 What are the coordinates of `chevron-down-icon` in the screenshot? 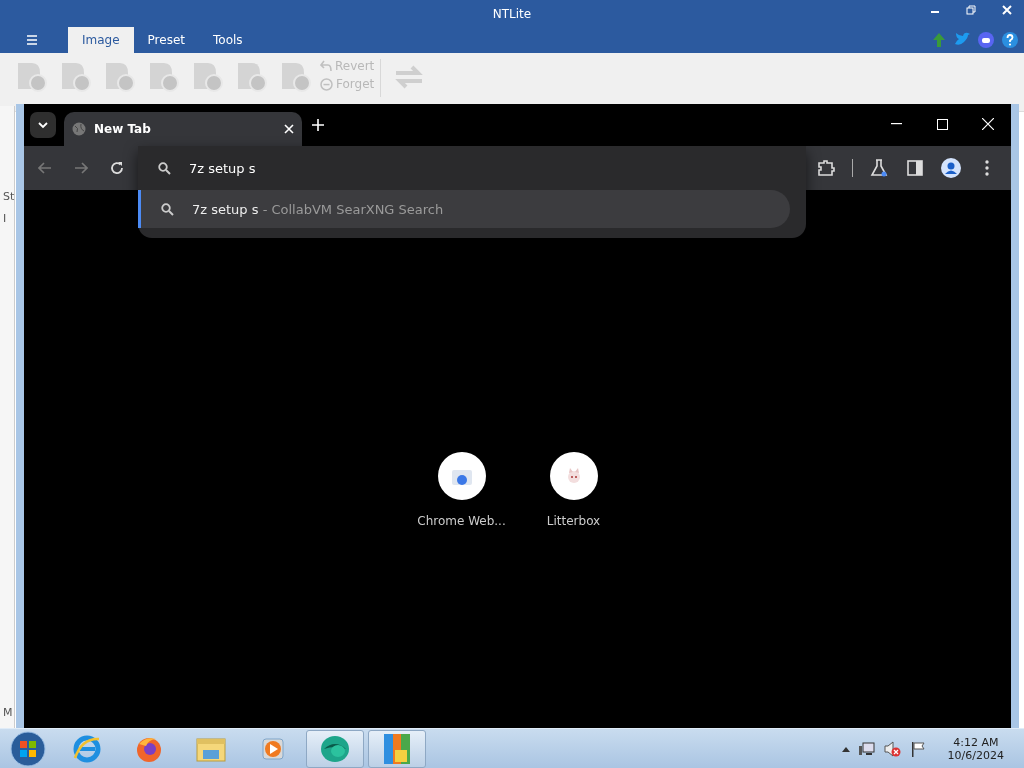 It's located at (43, 125).